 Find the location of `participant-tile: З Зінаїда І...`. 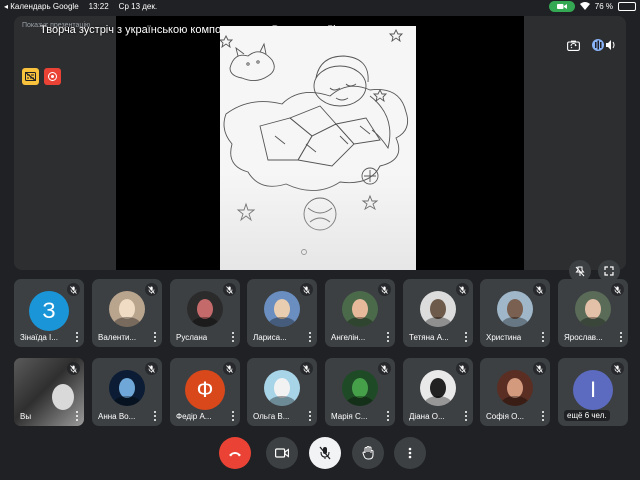

participant-tile: З Зінаїда І... is located at coordinates (49, 313).